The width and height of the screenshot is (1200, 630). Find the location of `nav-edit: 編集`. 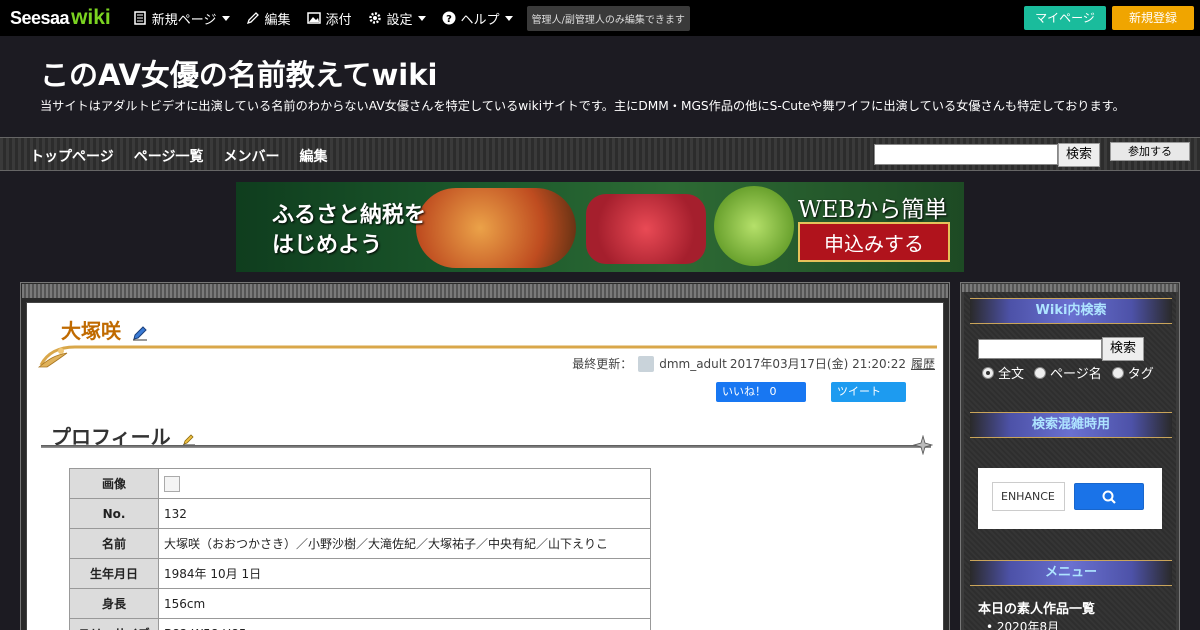

nav-edit: 編集 is located at coordinates (313, 156).